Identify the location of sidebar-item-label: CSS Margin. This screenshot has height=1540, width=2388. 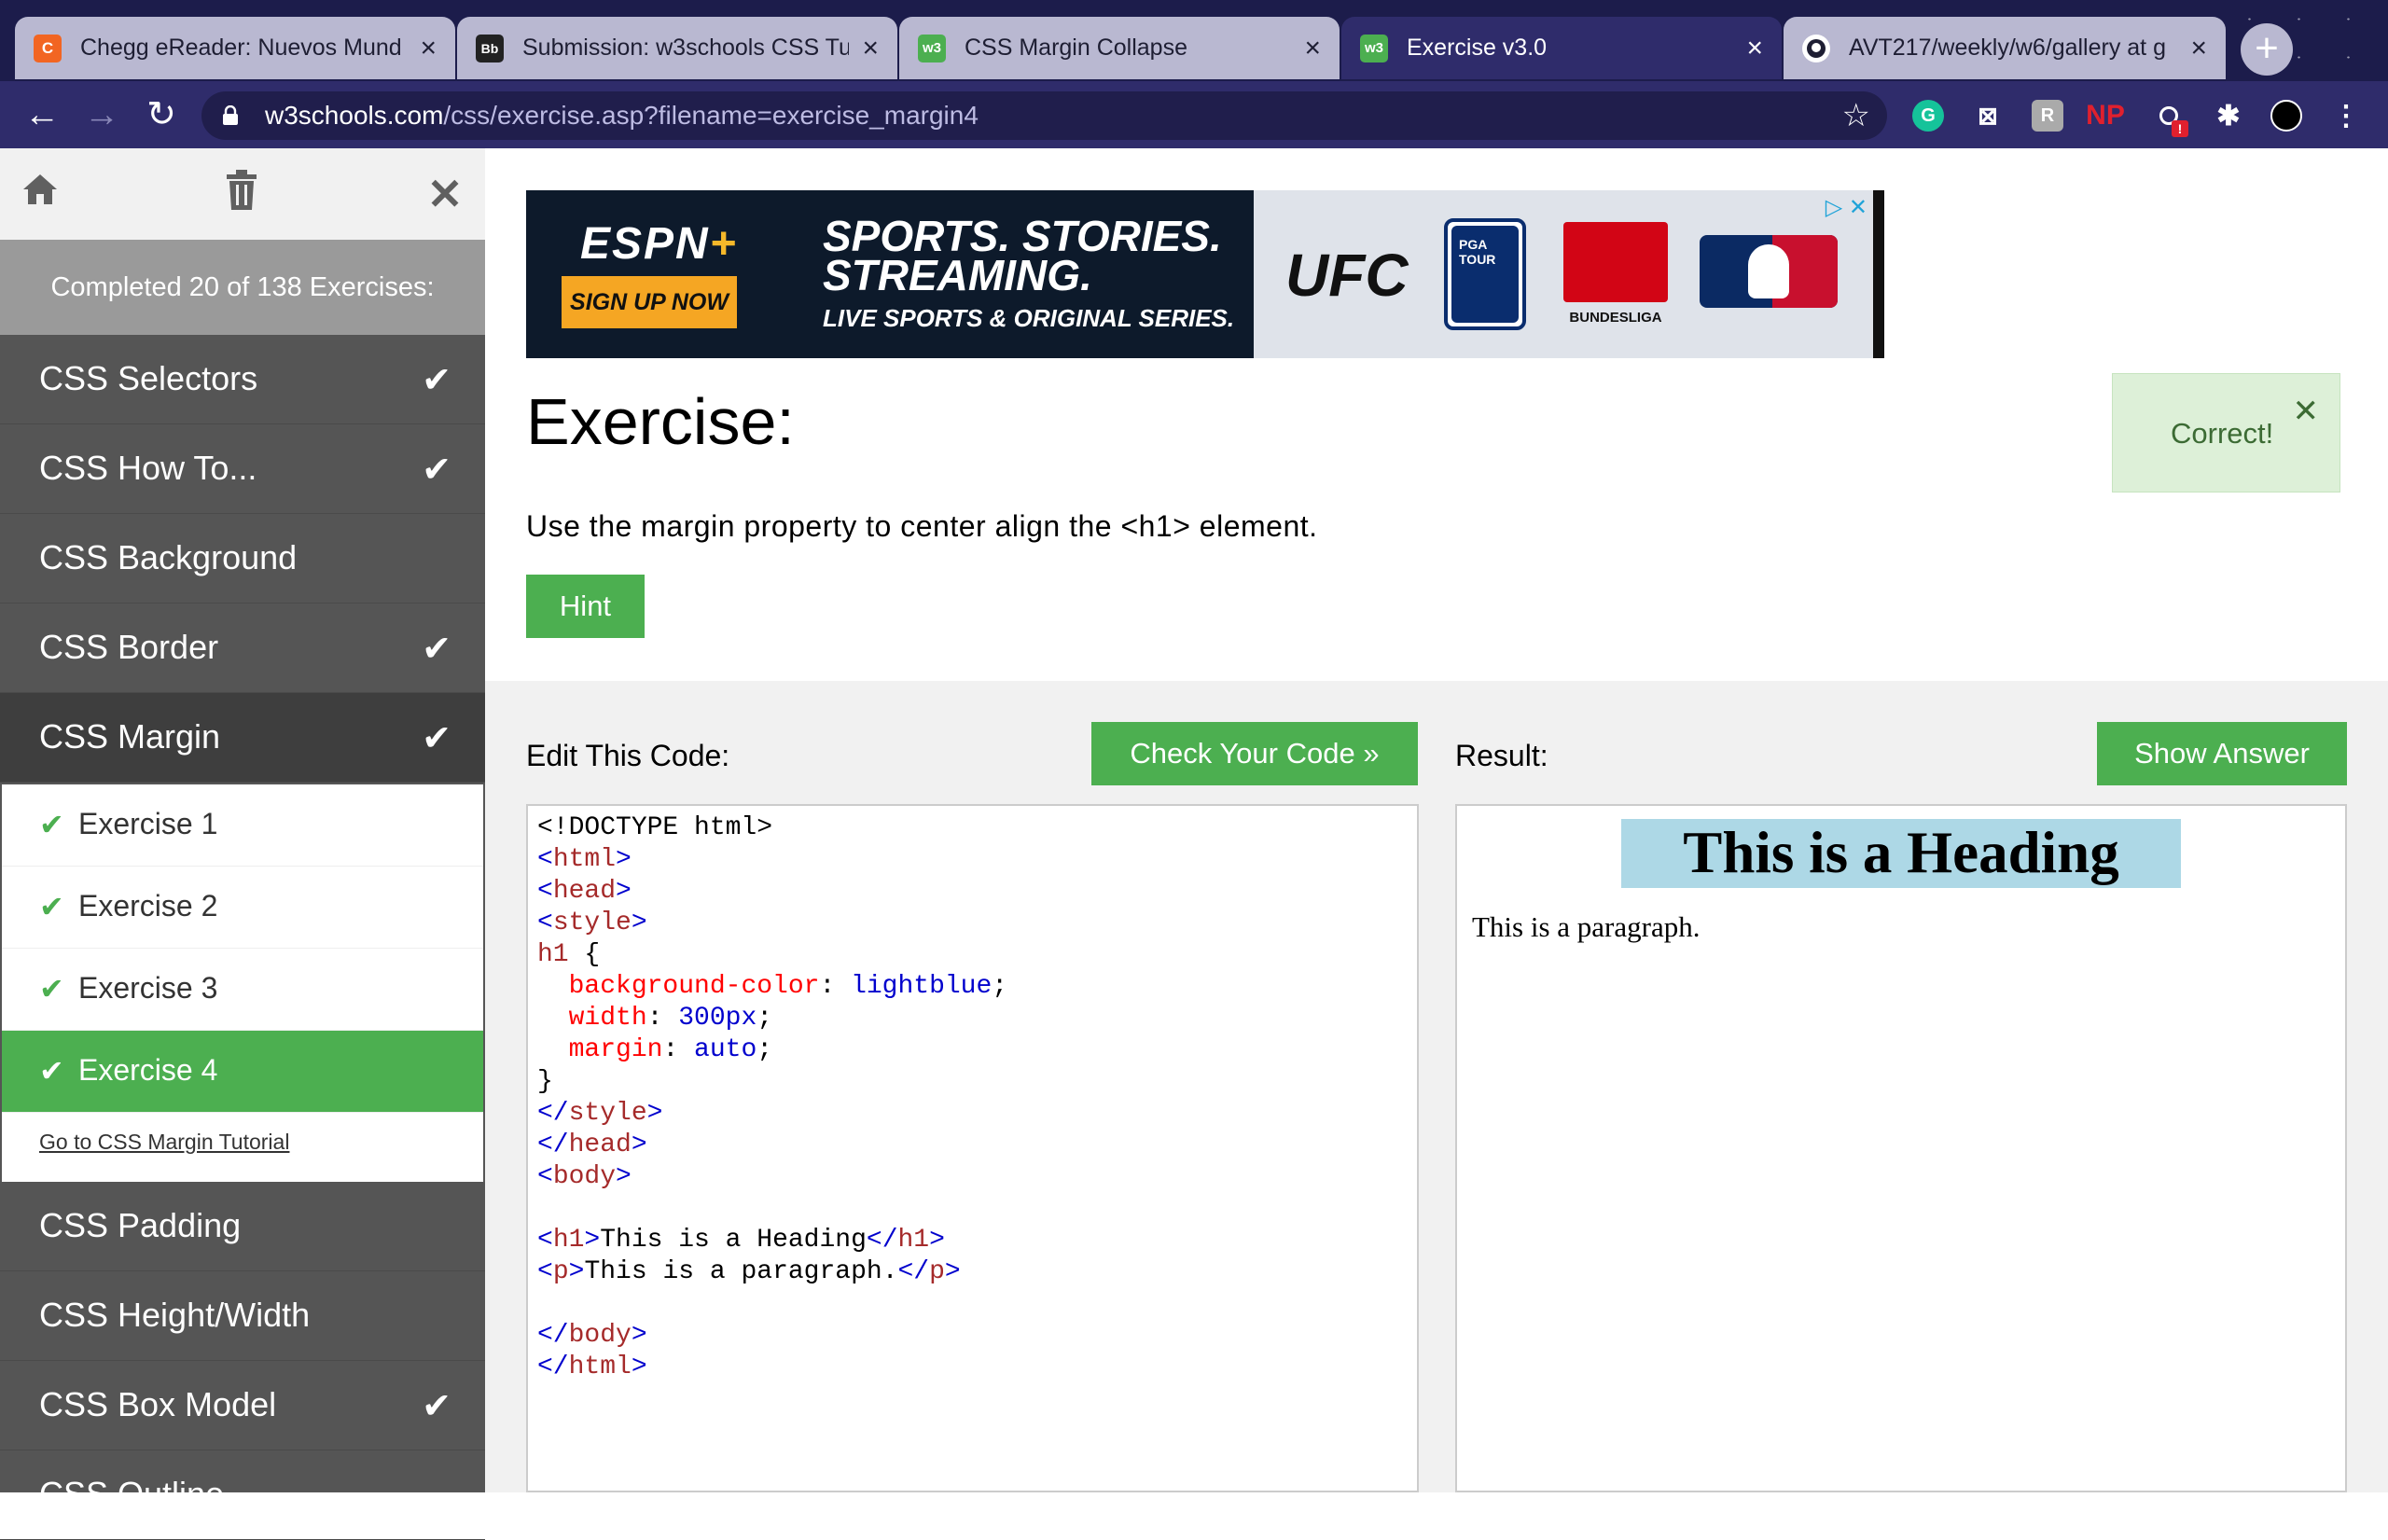
(130, 736).